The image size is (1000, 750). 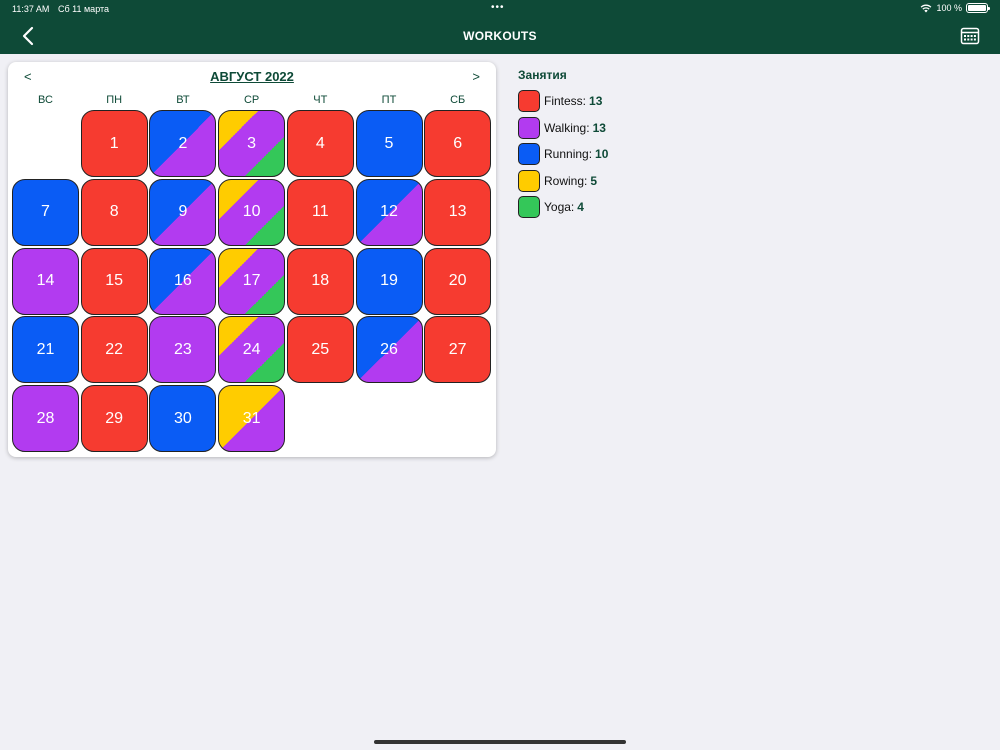 I want to click on day-number: 5, so click(x=389, y=143).